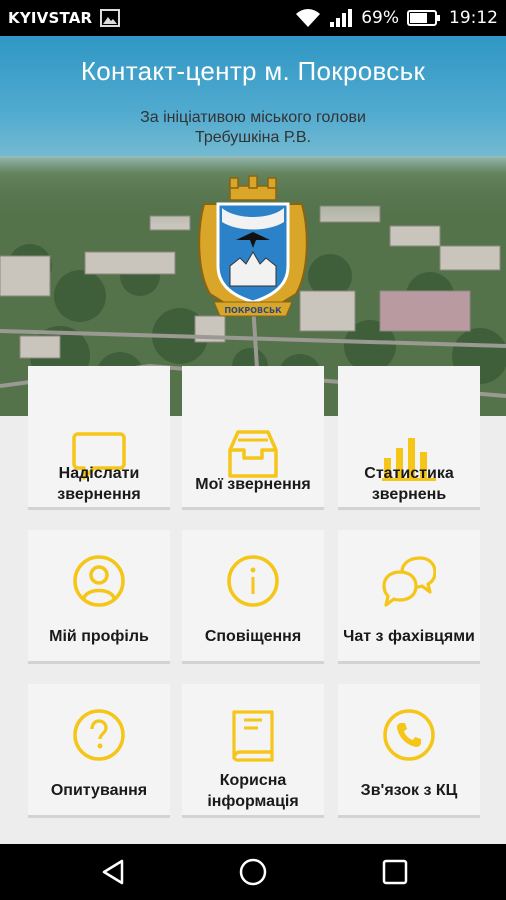  I want to click on menu-label: Чат з фахівцями, so click(409, 636).